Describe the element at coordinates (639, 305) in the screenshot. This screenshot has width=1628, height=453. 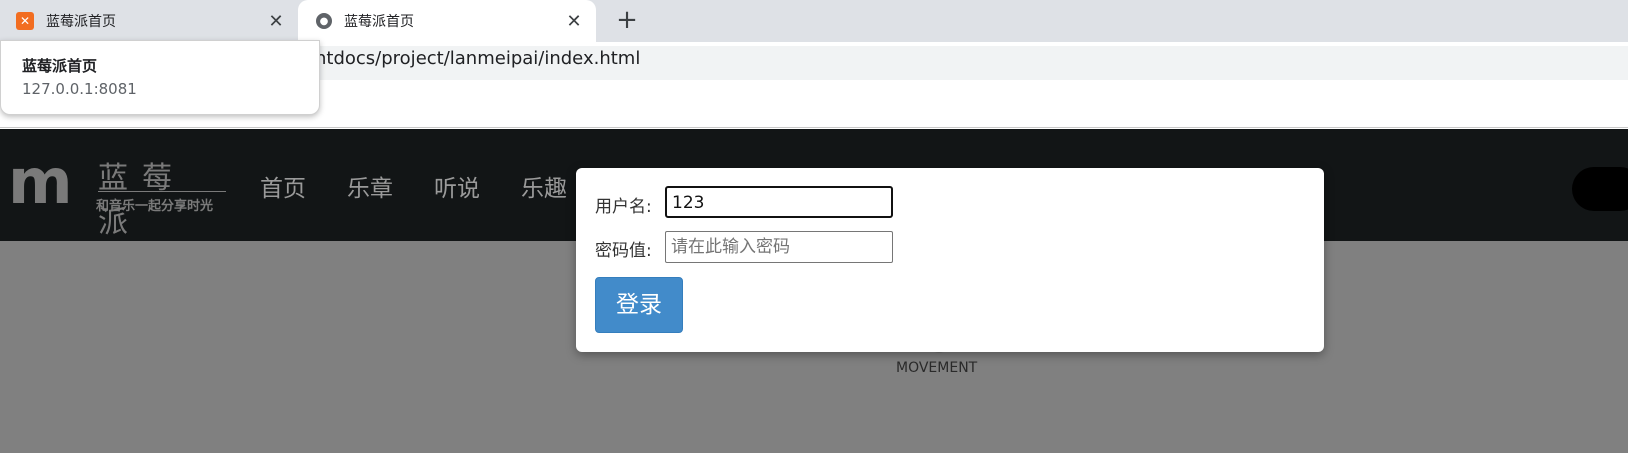
I see `login-button: 登录` at that location.